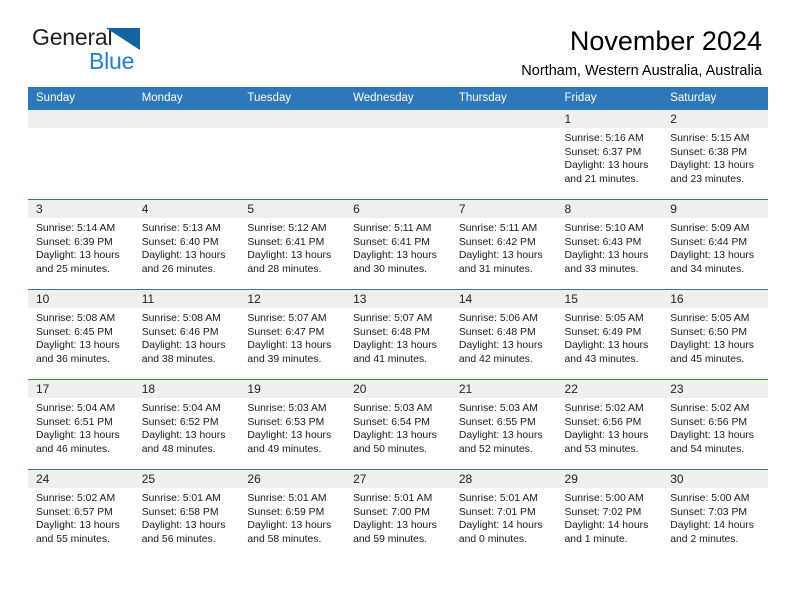 The image size is (792, 612). I want to click on daylight-text: Daylight: 13 hours and 49 minutes., so click(289, 442).